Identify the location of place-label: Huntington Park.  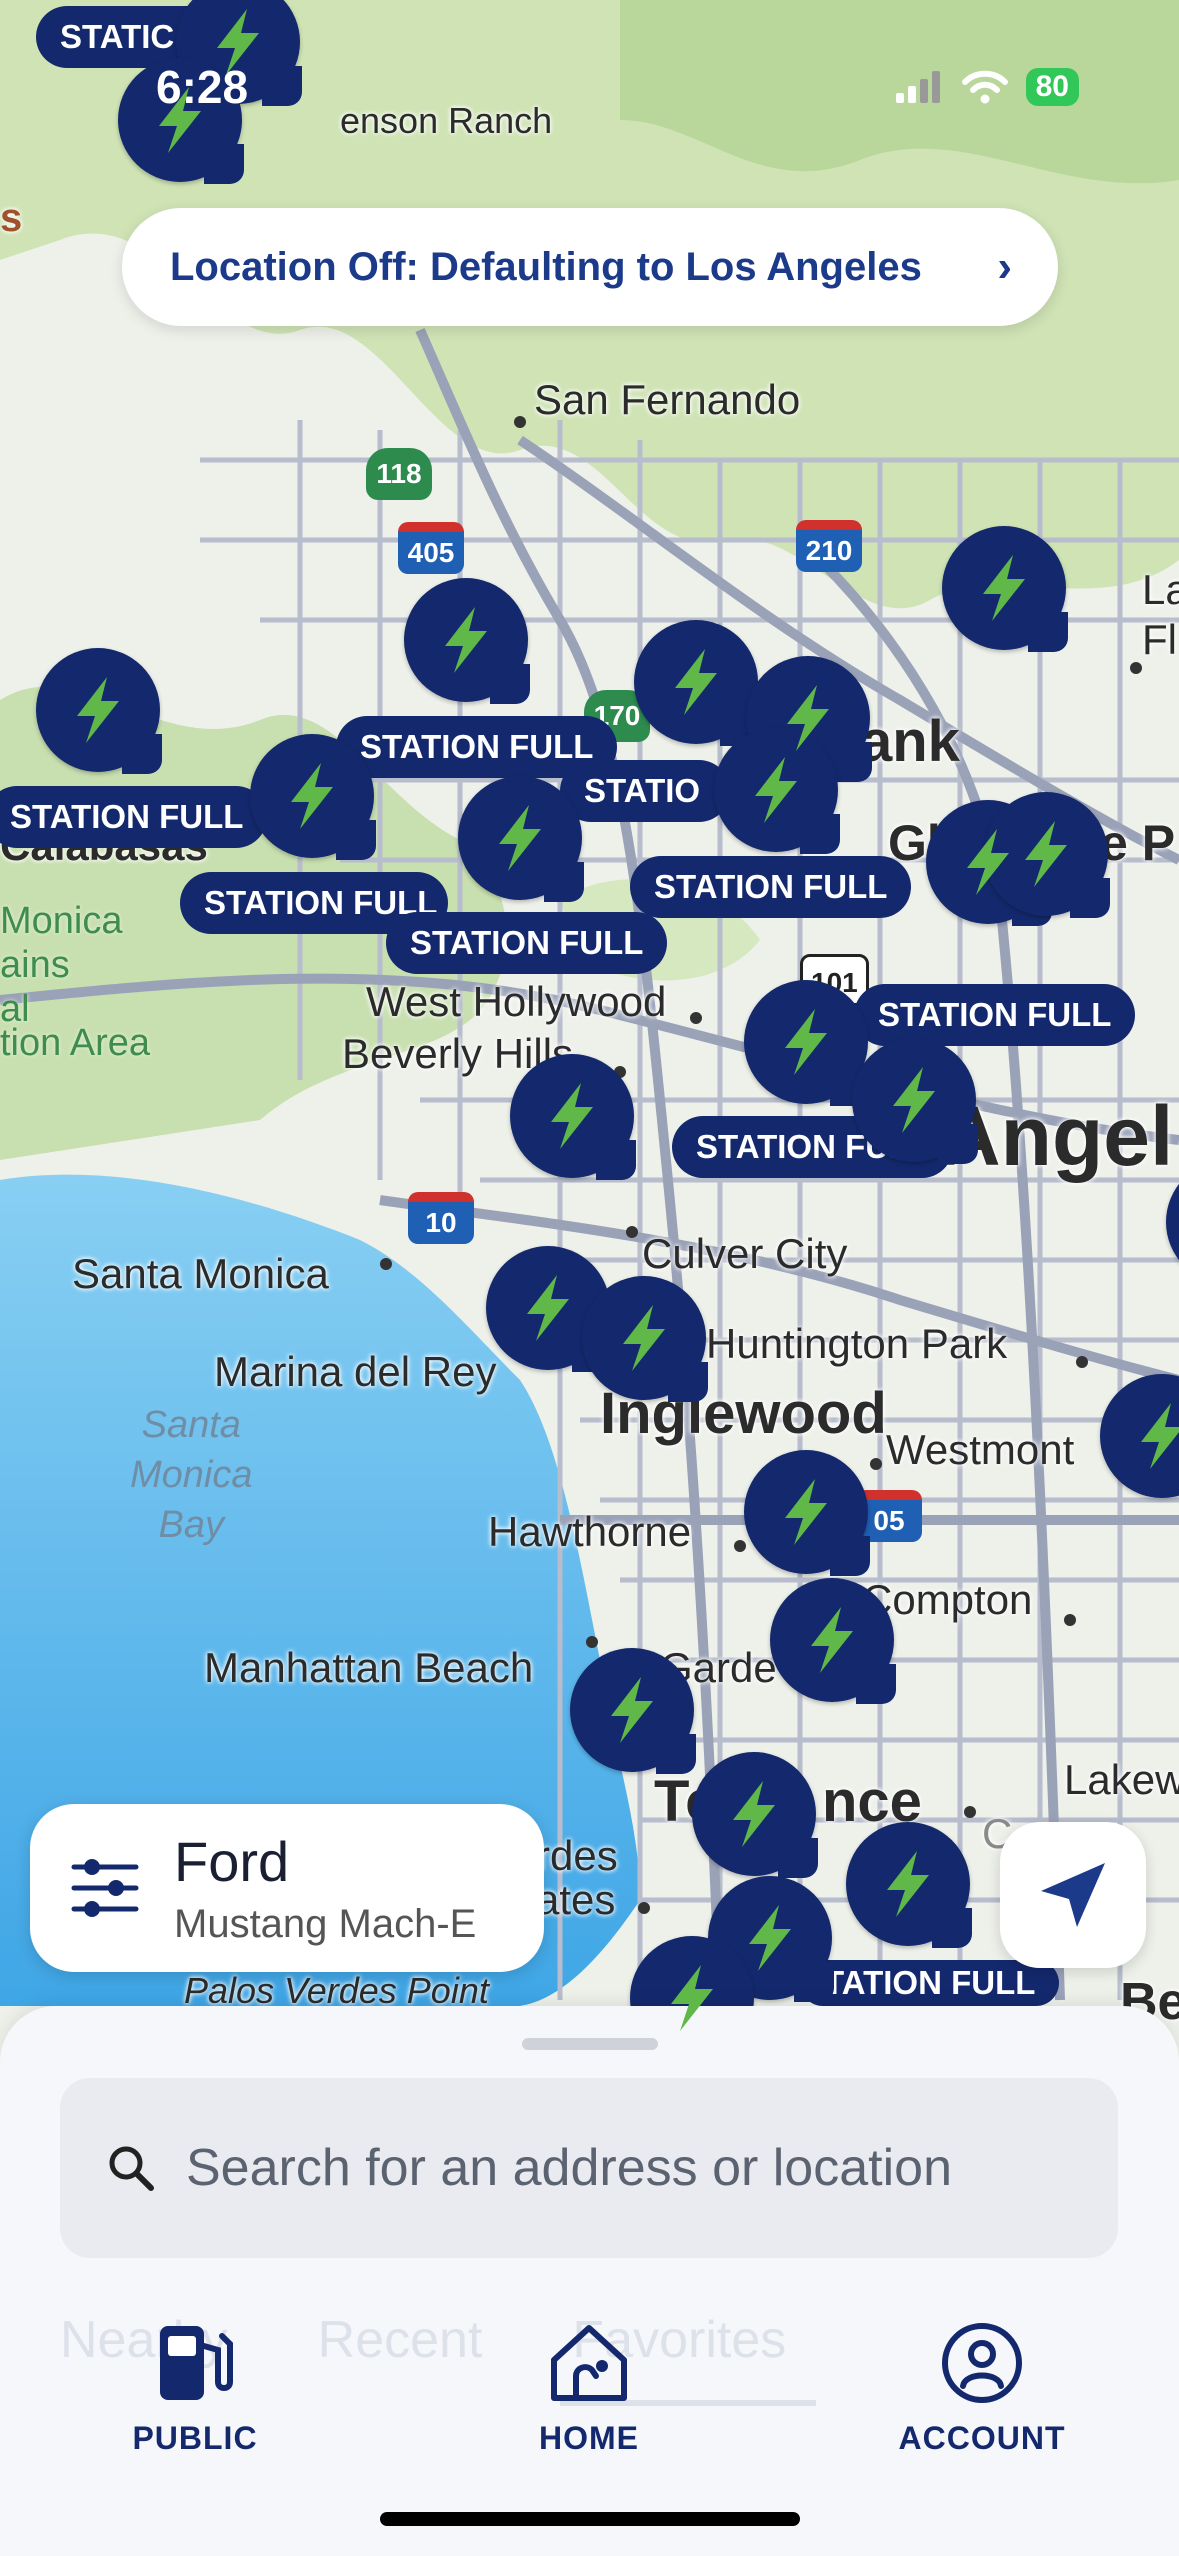
(857, 1343).